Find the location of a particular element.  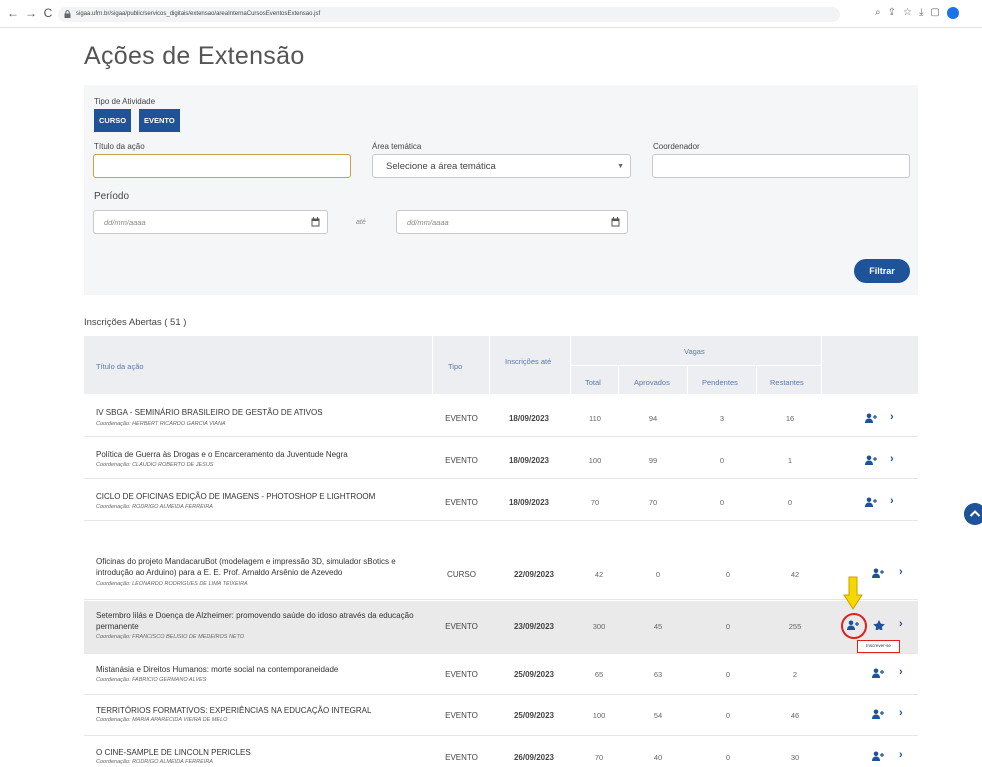

row-aprovados: 40 is located at coordinates (658, 757).